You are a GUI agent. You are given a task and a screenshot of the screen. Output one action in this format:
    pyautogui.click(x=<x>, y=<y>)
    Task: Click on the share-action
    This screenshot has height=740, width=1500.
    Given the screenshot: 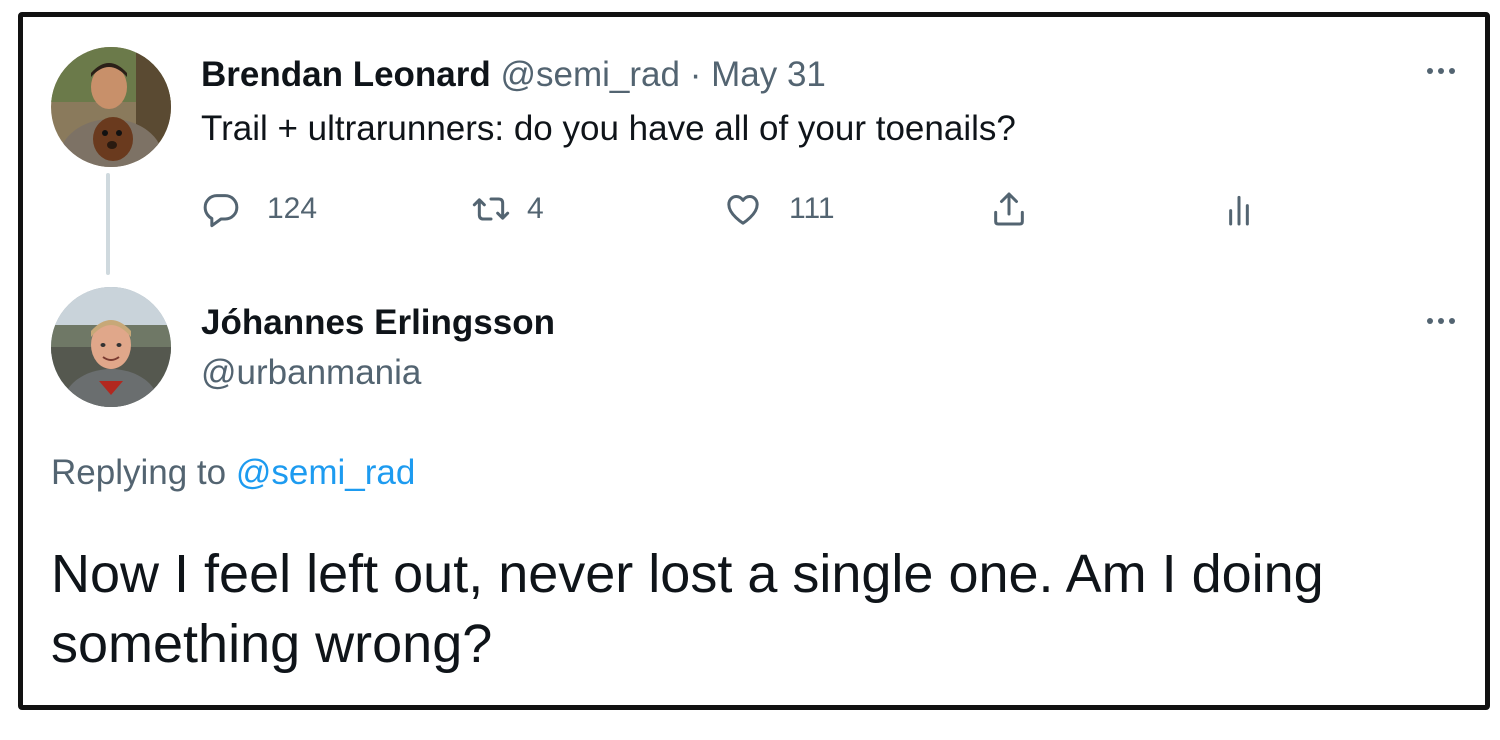 What is the action you would take?
    pyautogui.click(x=1009, y=209)
    